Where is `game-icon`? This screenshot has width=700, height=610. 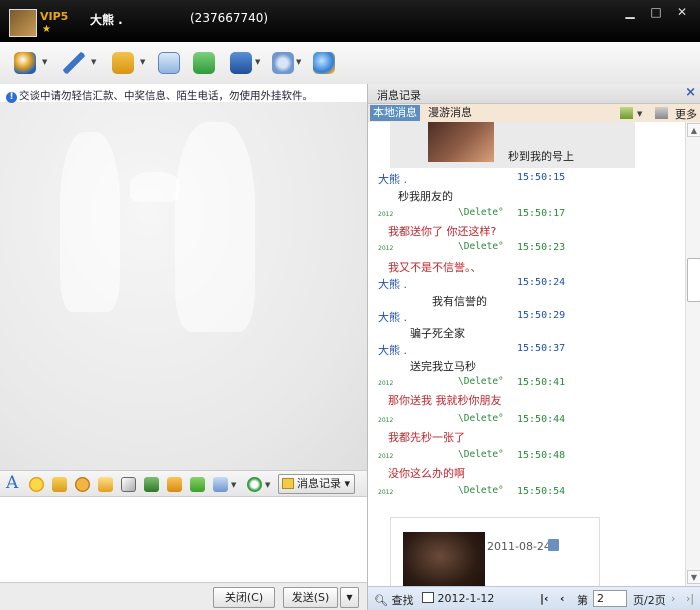
game-icon is located at coordinates (197, 484).